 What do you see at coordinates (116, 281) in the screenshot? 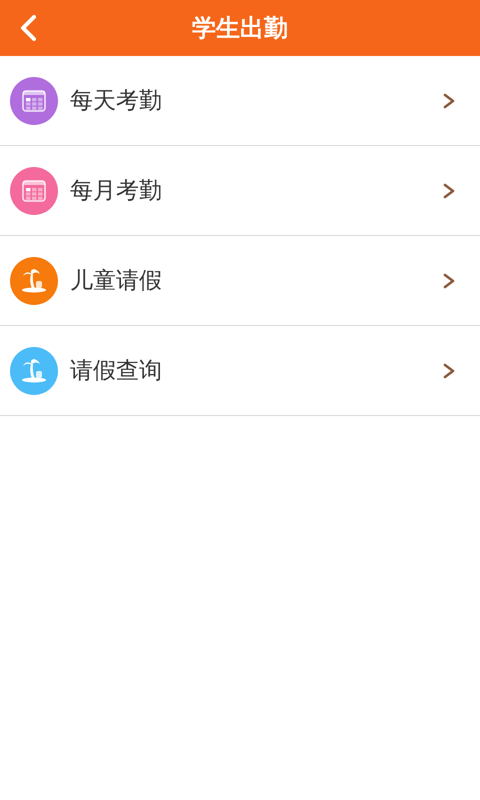
I see `menu-label: 儿童请假` at bounding box center [116, 281].